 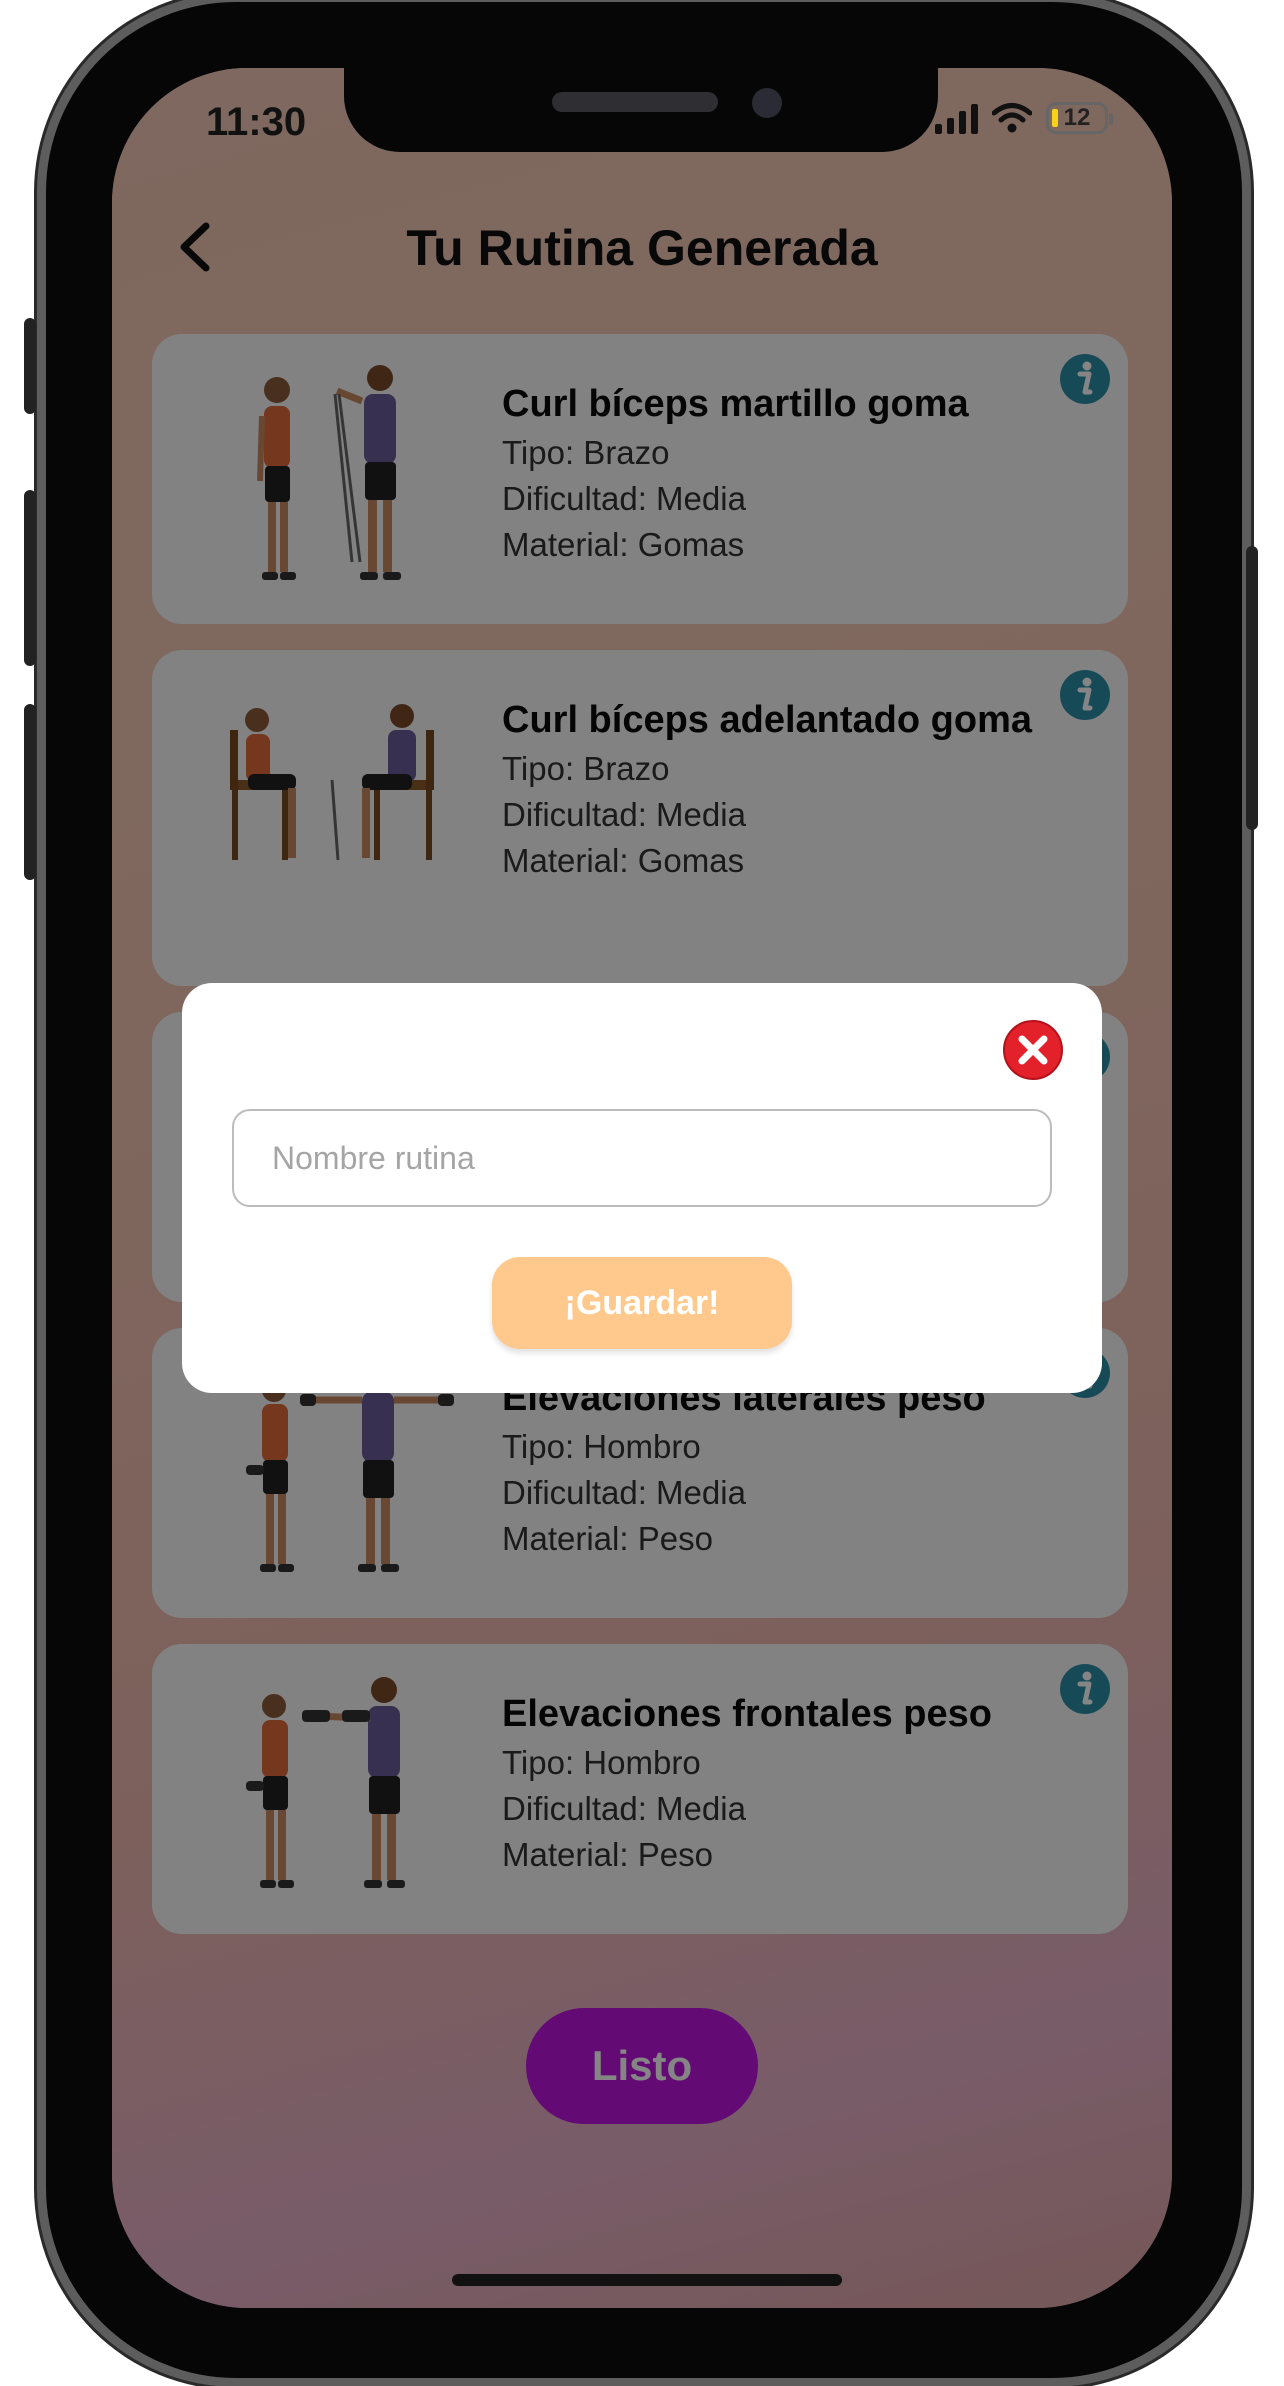 What do you see at coordinates (256, 122) in the screenshot?
I see `status-time: 11:30` at bounding box center [256, 122].